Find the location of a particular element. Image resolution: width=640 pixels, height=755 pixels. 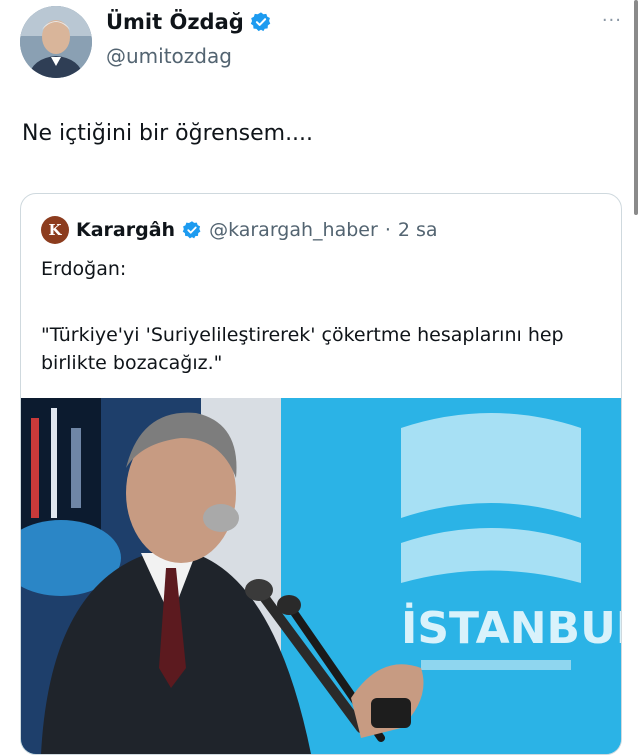

quoted-author-handle: @karargah_haber is located at coordinates (293, 230).